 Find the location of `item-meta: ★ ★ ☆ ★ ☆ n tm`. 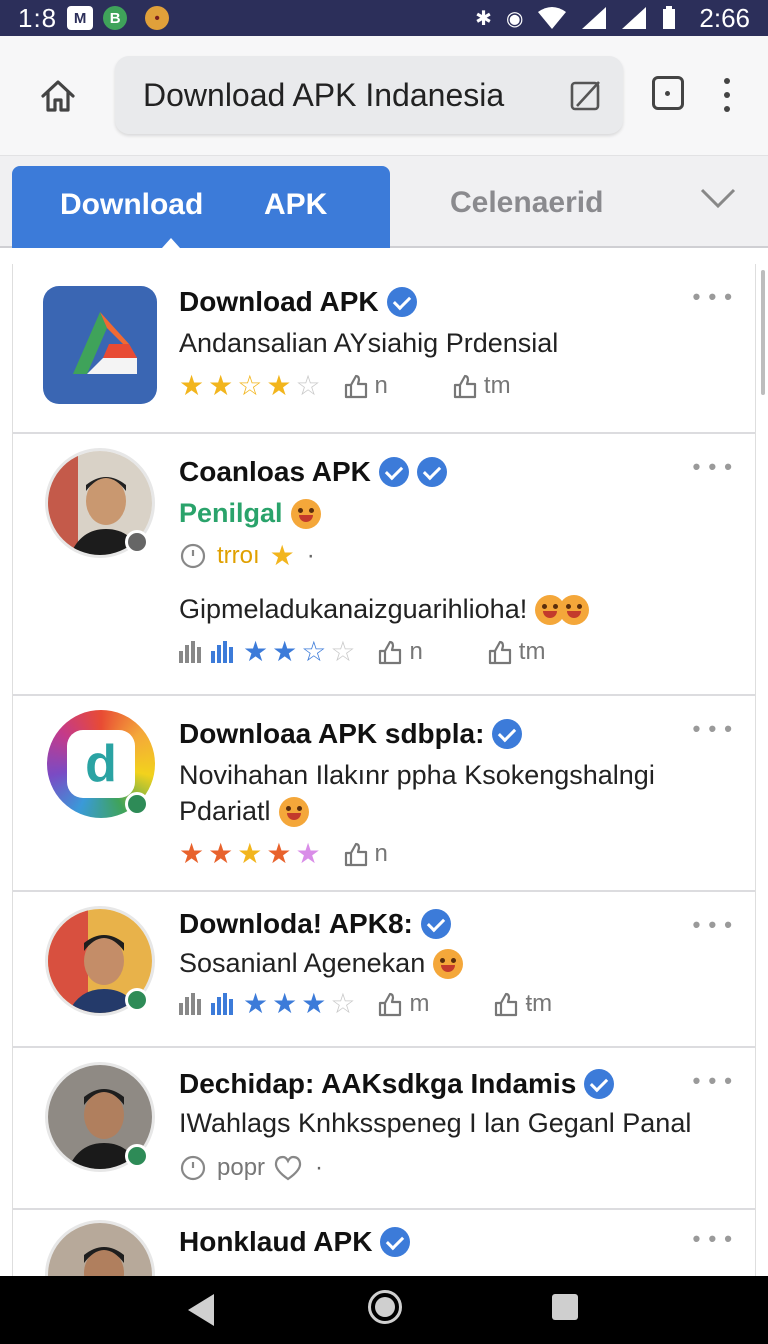

item-meta: ★ ★ ☆ ★ ☆ n tm is located at coordinates (345, 386).